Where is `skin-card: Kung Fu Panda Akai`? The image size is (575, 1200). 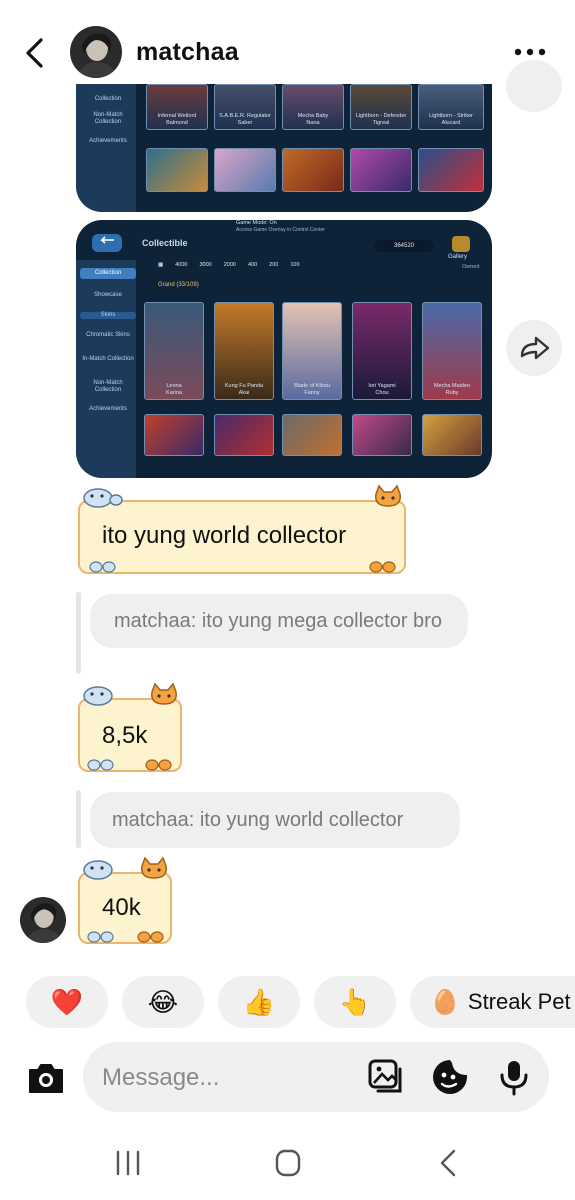
skin-card: Kung Fu Panda Akai is located at coordinates (244, 351).